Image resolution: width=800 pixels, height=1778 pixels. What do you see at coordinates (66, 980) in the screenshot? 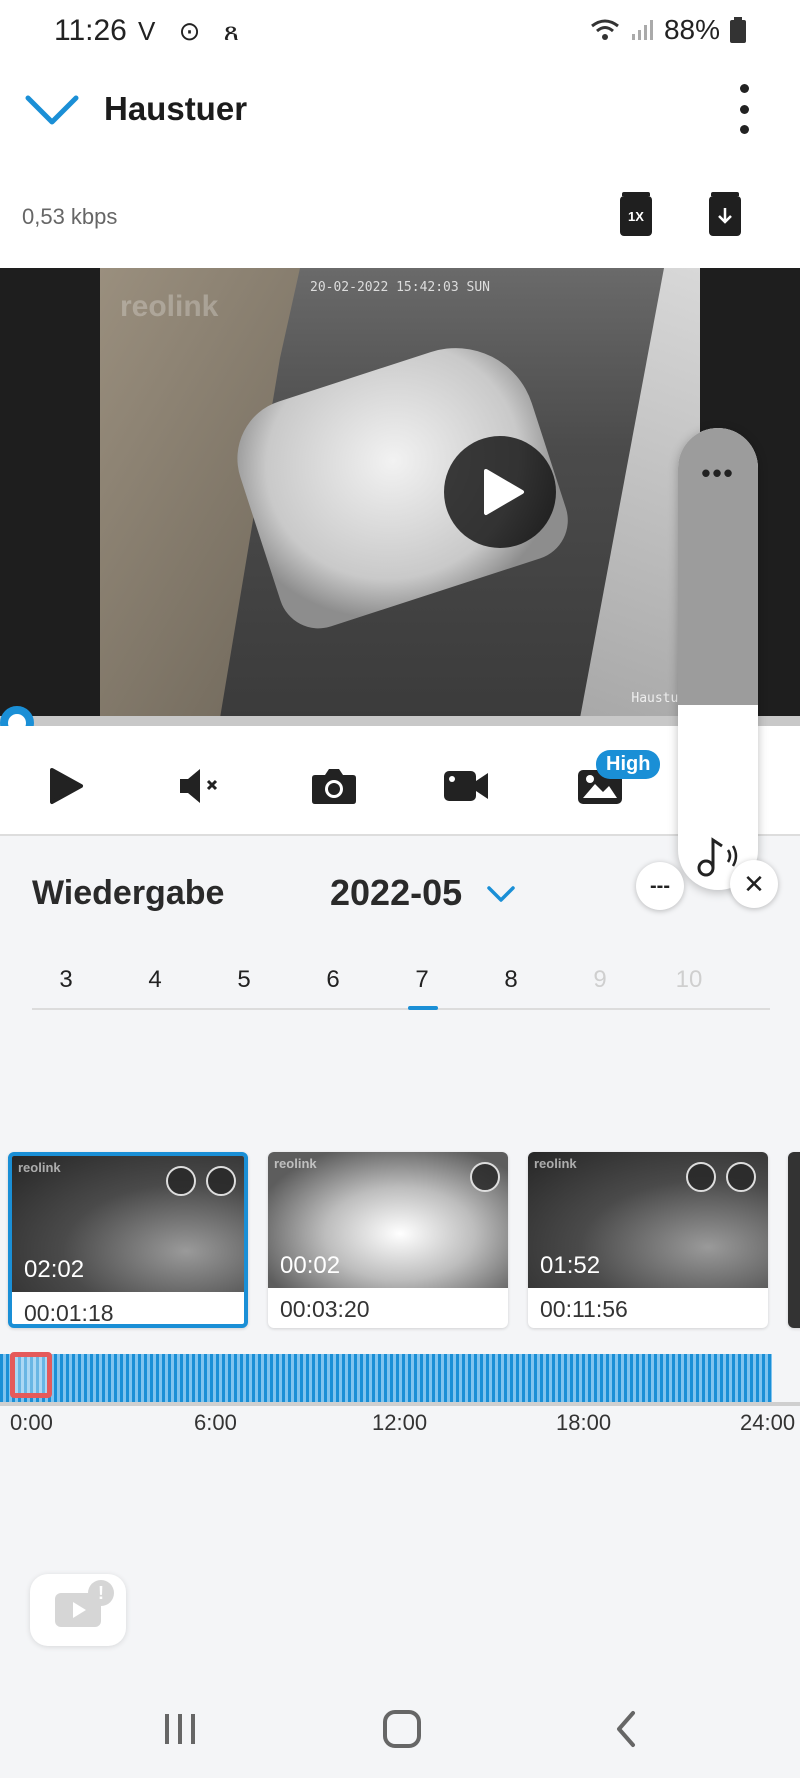
I see `day-item: 3` at bounding box center [66, 980].